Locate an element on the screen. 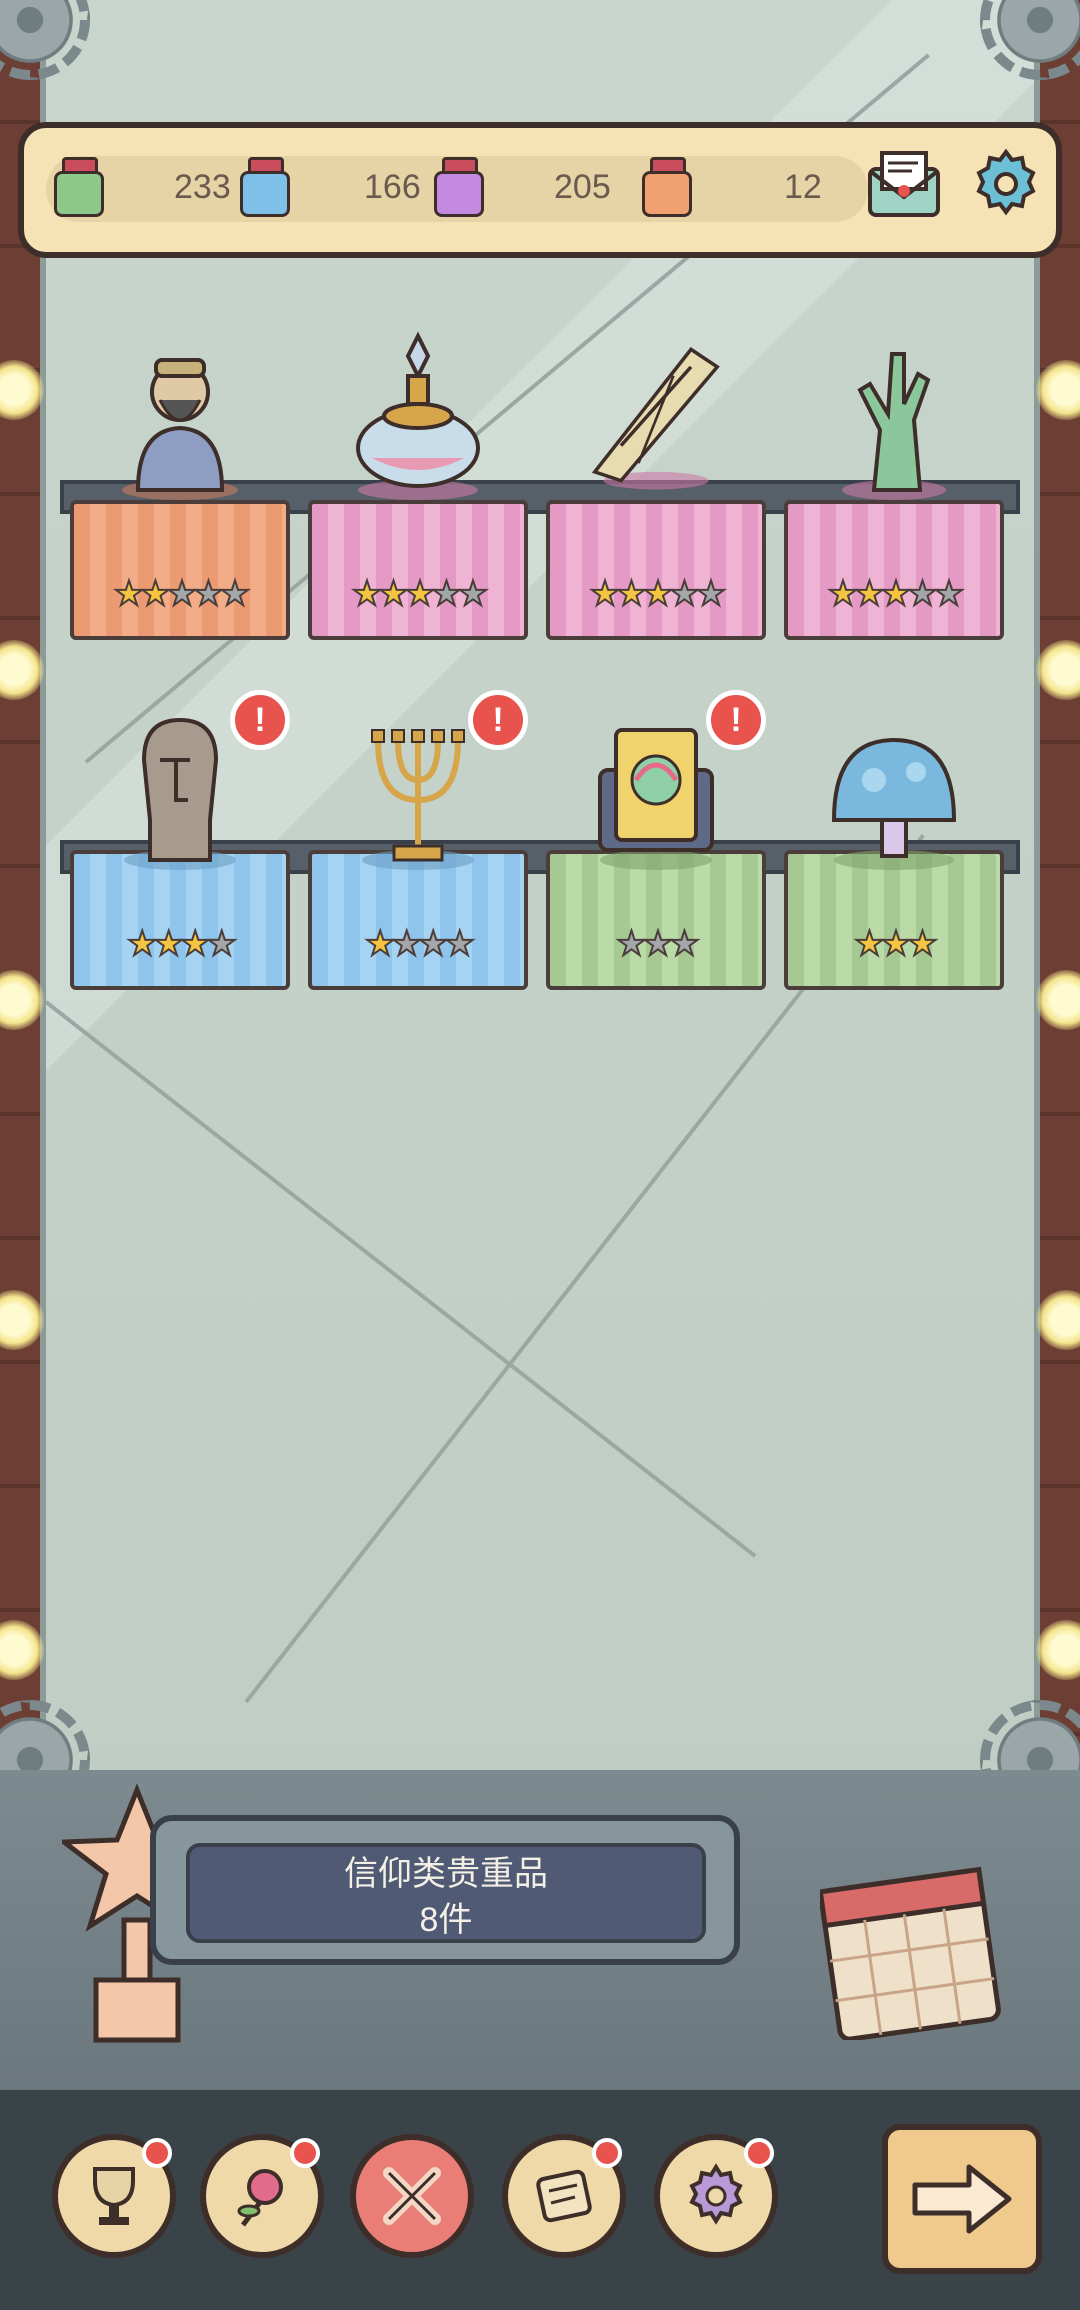 The width and height of the screenshot is (1080, 2310). cog-icon is located at coordinates (716, 2194).